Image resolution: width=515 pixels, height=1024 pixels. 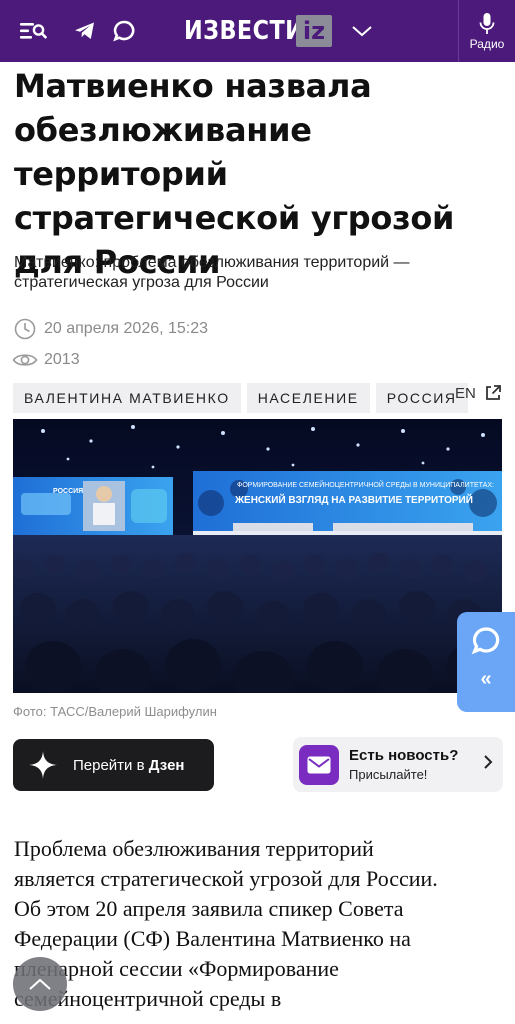 I want to click on izvestia-logo: ИЗВЕСТИЯ iz, so click(x=264, y=31).